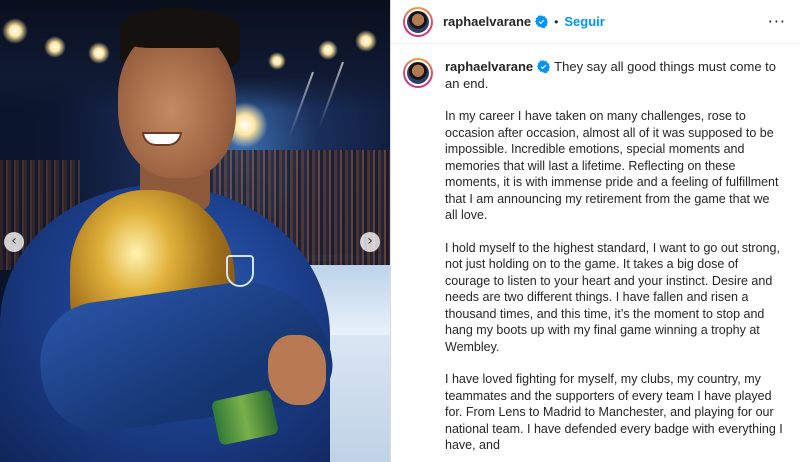 Image resolution: width=800 pixels, height=462 pixels. What do you see at coordinates (240, 271) in the screenshot?
I see `team-crest` at bounding box center [240, 271].